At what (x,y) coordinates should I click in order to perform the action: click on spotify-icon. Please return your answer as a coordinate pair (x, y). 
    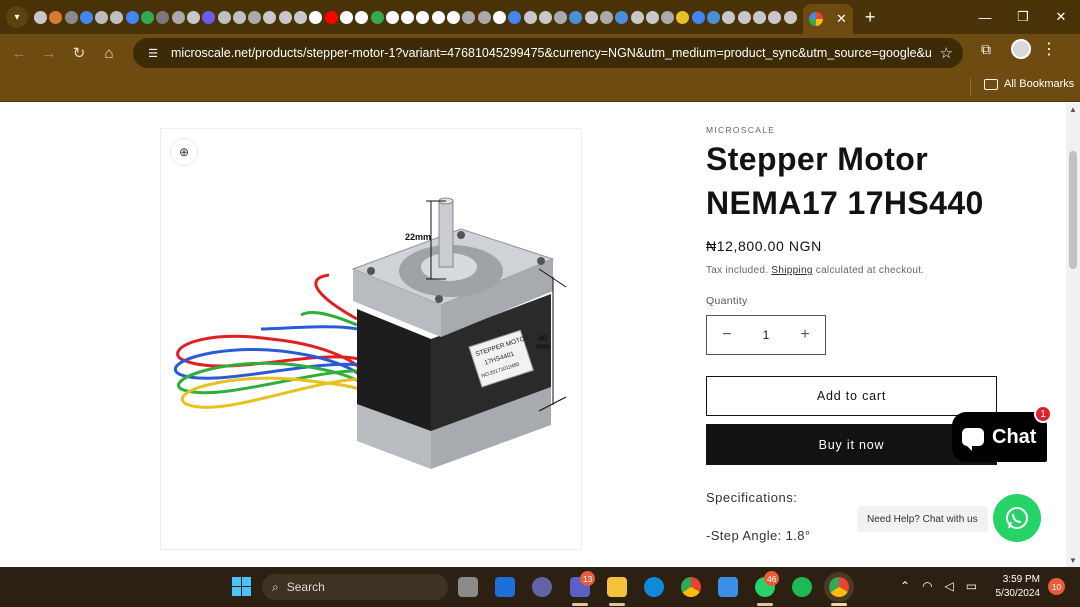
    Looking at the image, I should click on (802, 587).